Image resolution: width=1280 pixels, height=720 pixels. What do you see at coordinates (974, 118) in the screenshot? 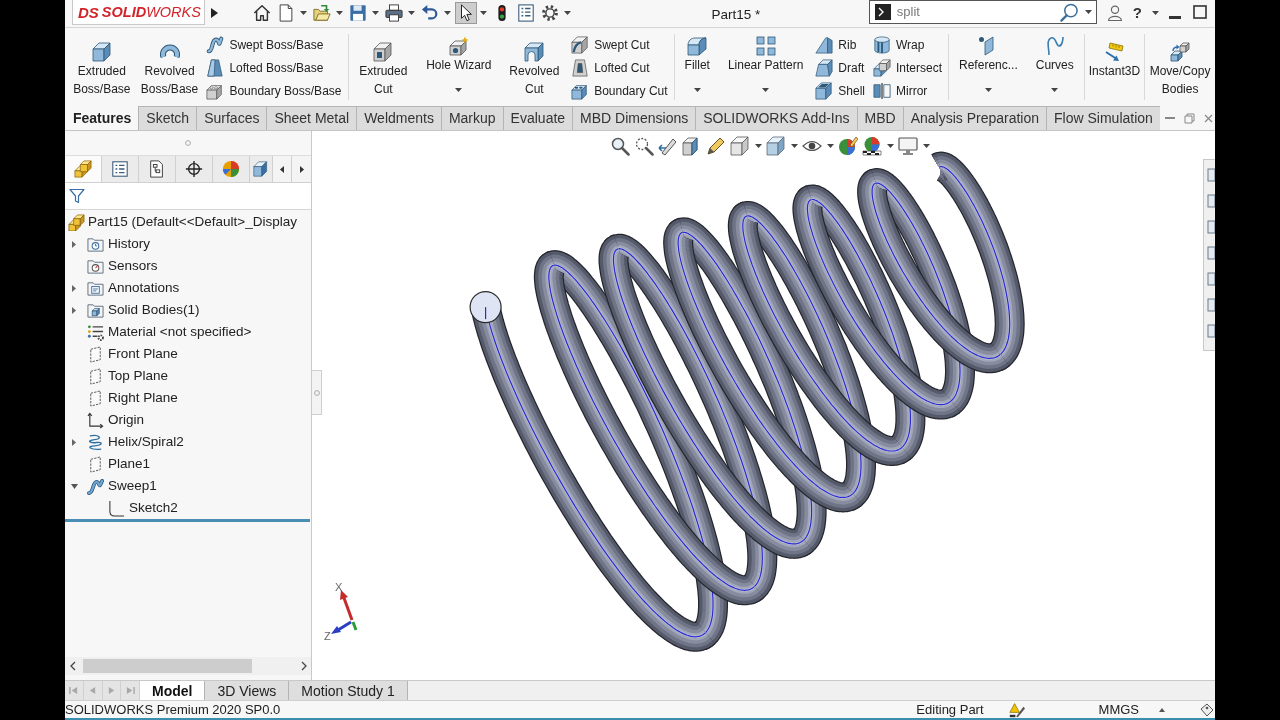
I see `command-tab: Analysis Preparation` at bounding box center [974, 118].